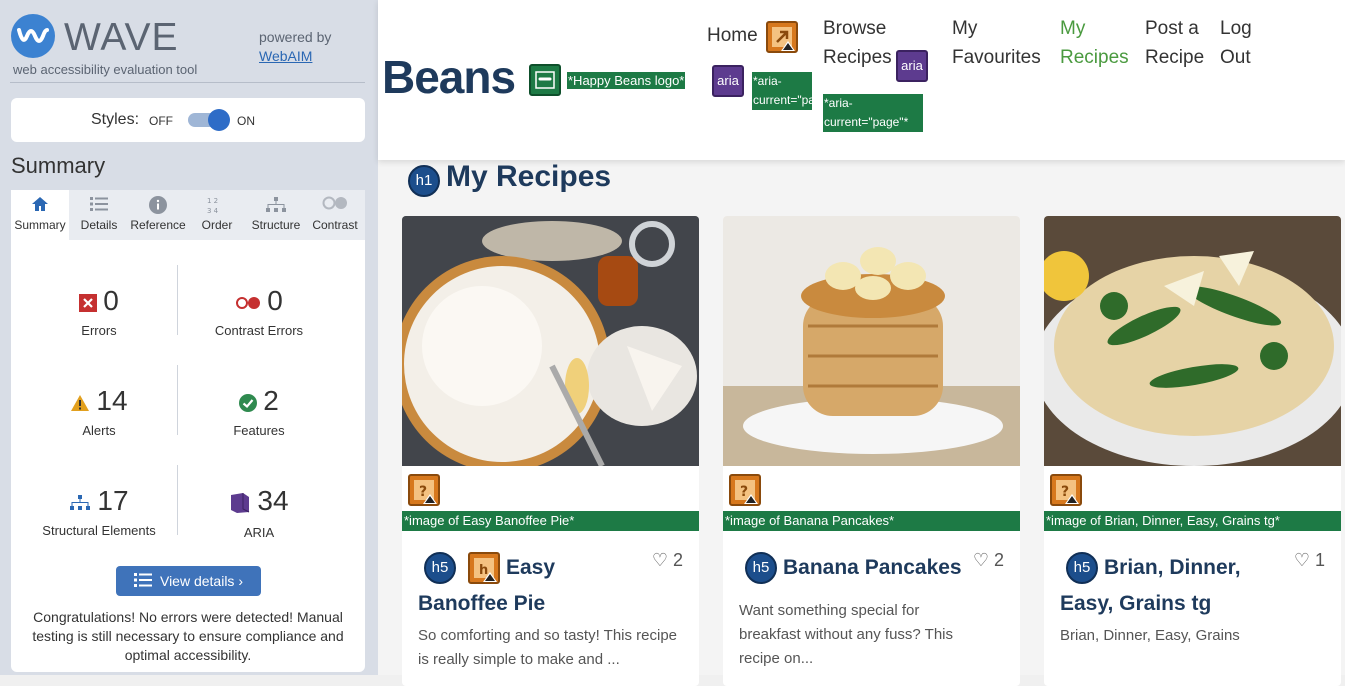 The height and width of the screenshot is (686, 1345). What do you see at coordinates (259, 330) in the screenshot?
I see `contrast-errors-label: Contrast Errors` at bounding box center [259, 330].